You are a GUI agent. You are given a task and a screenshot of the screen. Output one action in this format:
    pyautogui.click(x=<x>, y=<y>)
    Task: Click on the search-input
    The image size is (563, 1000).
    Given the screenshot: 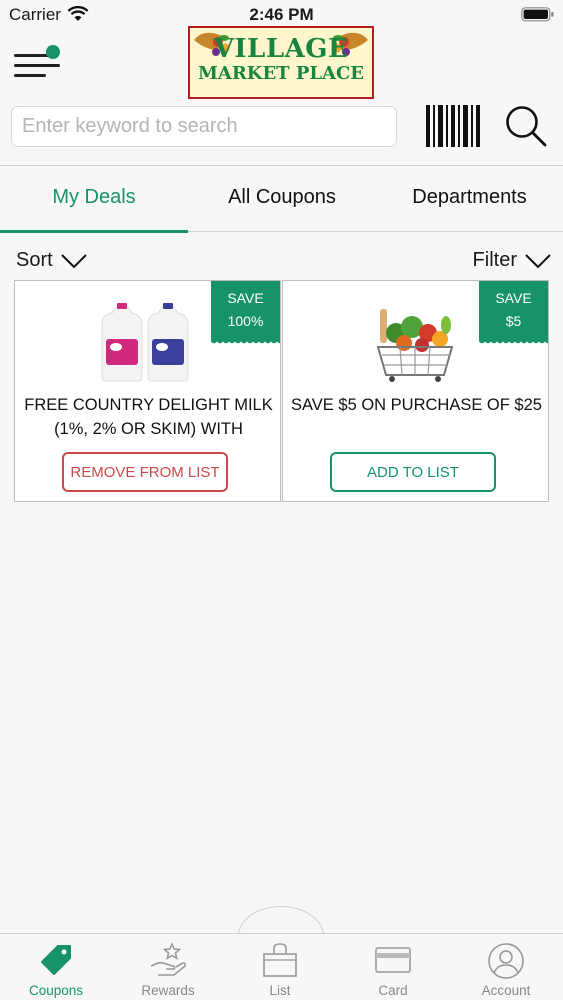 What is the action you would take?
    pyautogui.click(x=204, y=126)
    